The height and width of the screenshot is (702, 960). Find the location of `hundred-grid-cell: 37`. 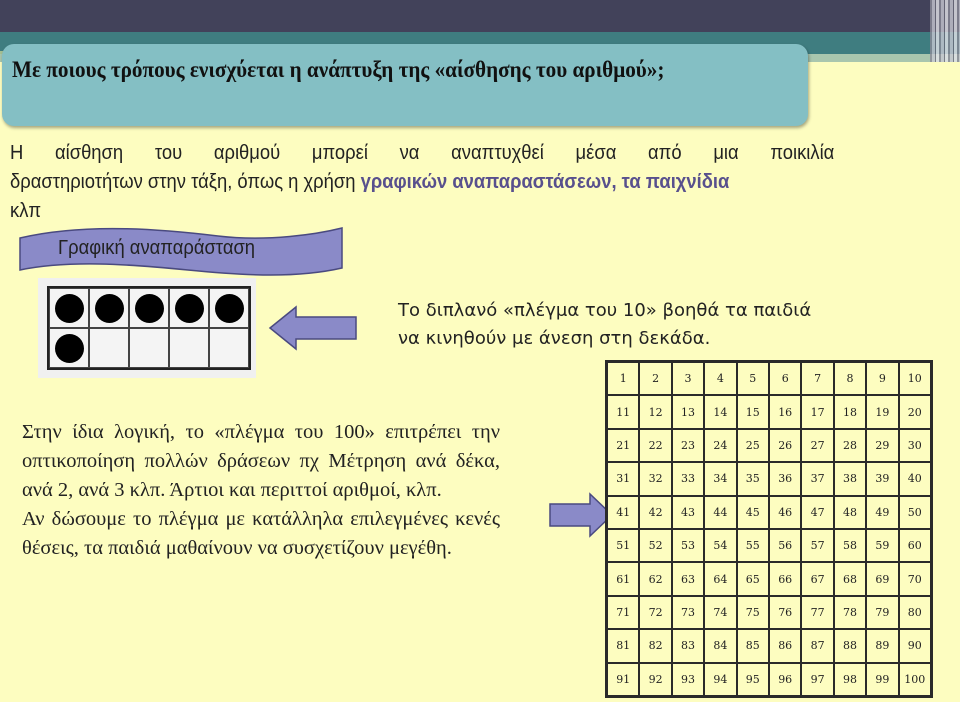

hundred-grid-cell: 37 is located at coordinates (817, 479).